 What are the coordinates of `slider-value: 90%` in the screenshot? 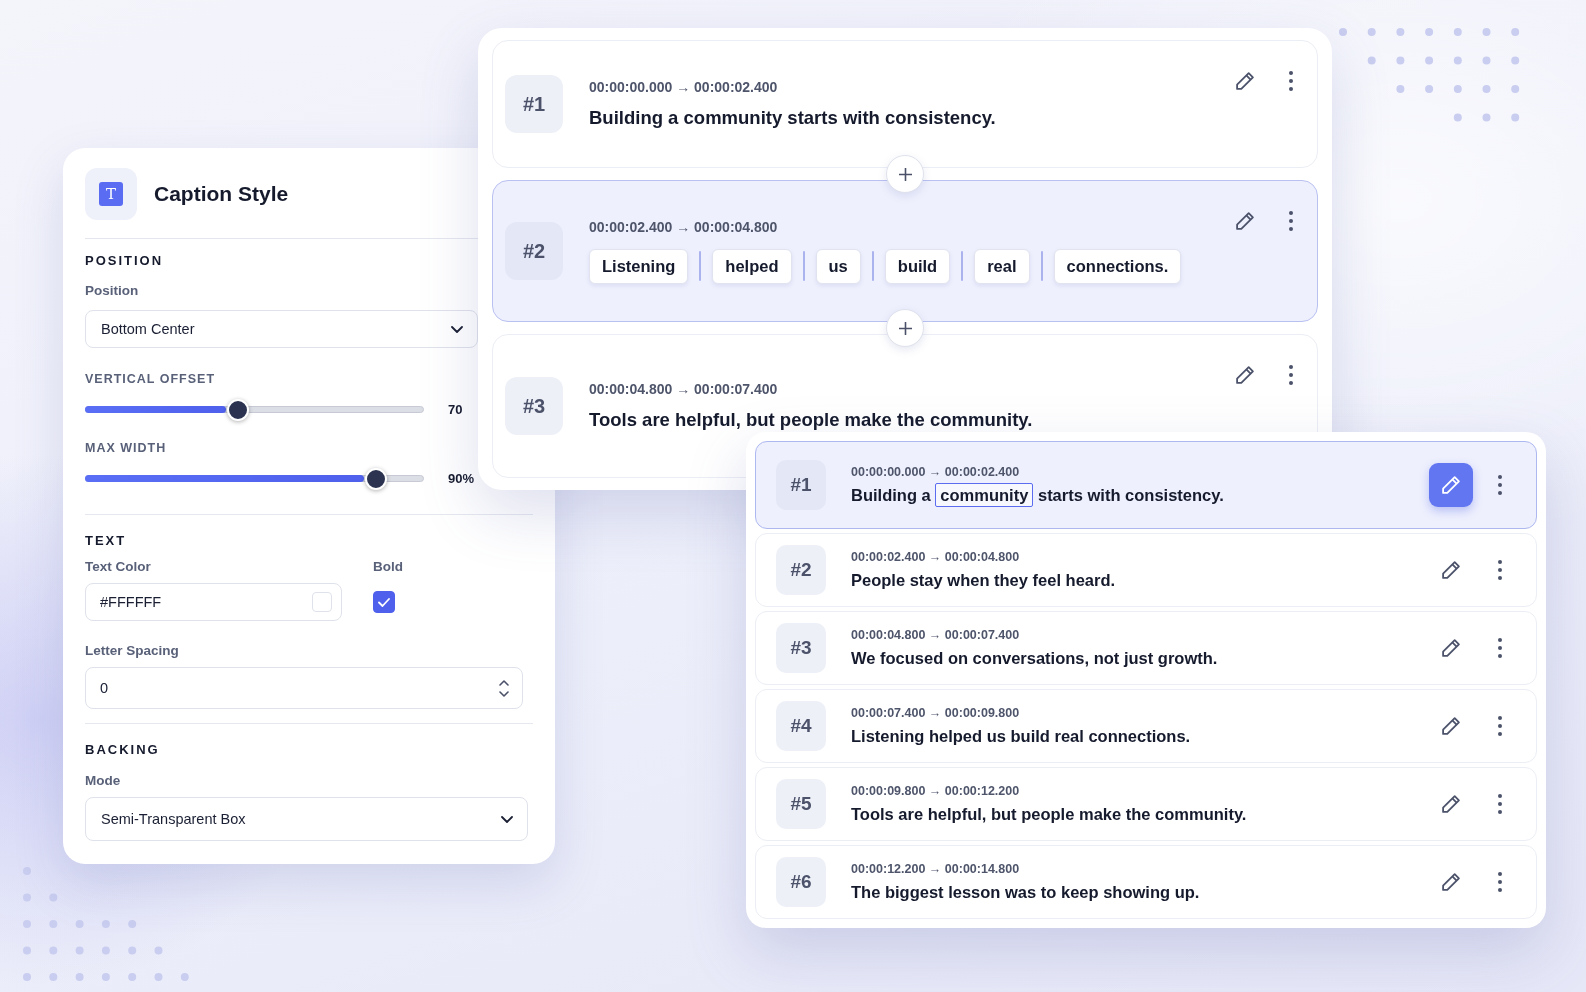 It's located at (462, 478).